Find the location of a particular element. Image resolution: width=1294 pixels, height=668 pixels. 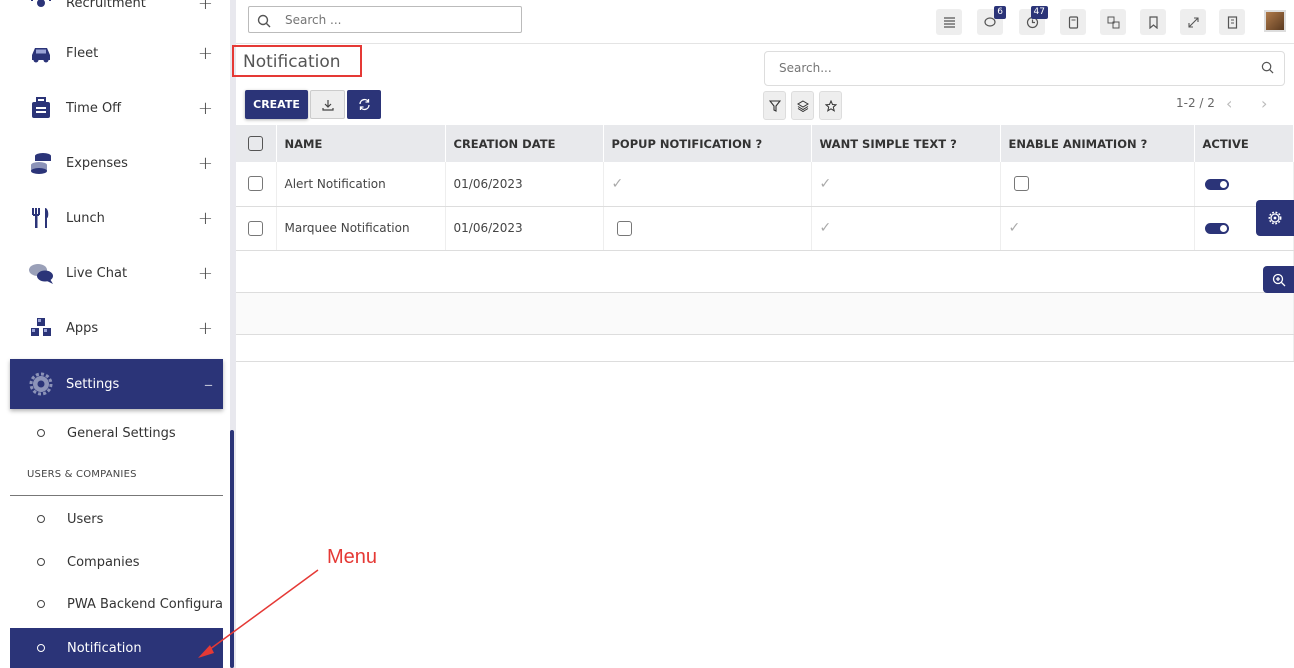

refresh-icon is located at coordinates (364, 104).